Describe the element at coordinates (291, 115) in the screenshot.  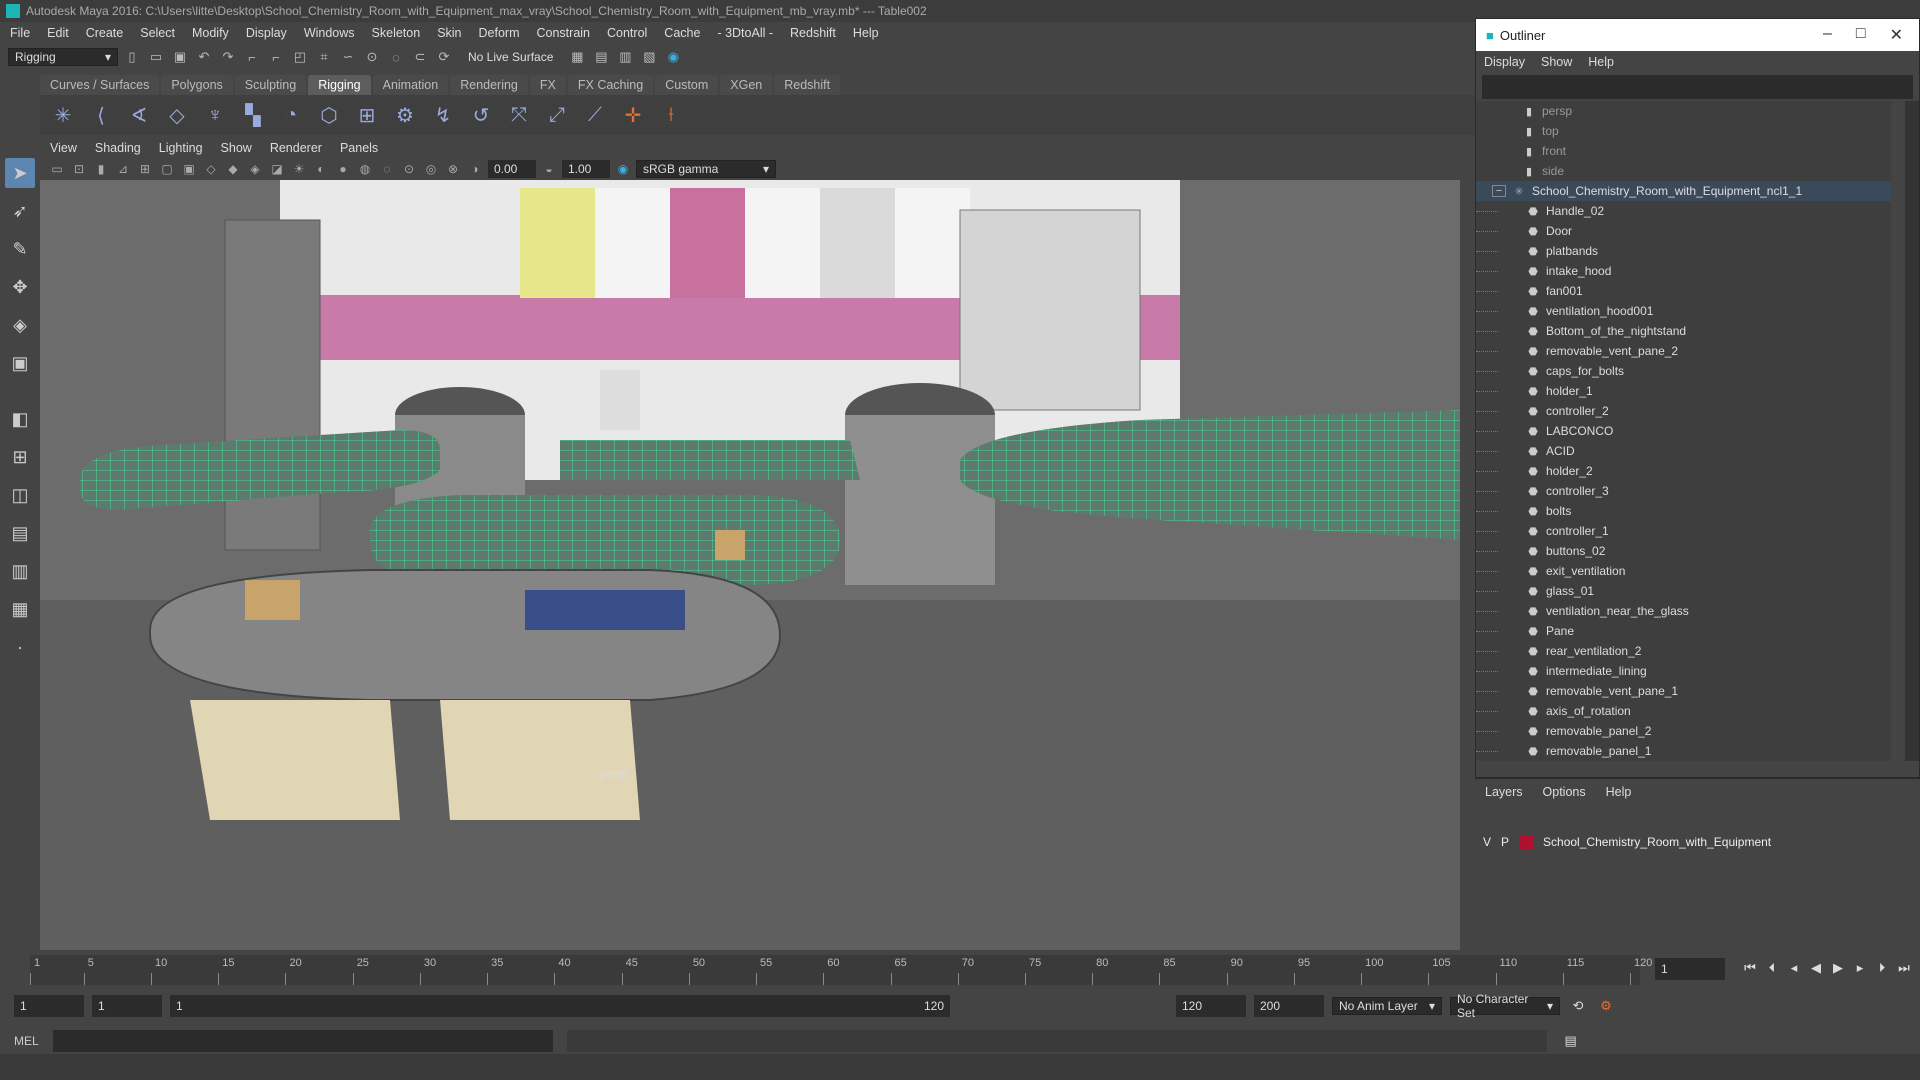
I see `paint-weights-icon: ◔` at that location.